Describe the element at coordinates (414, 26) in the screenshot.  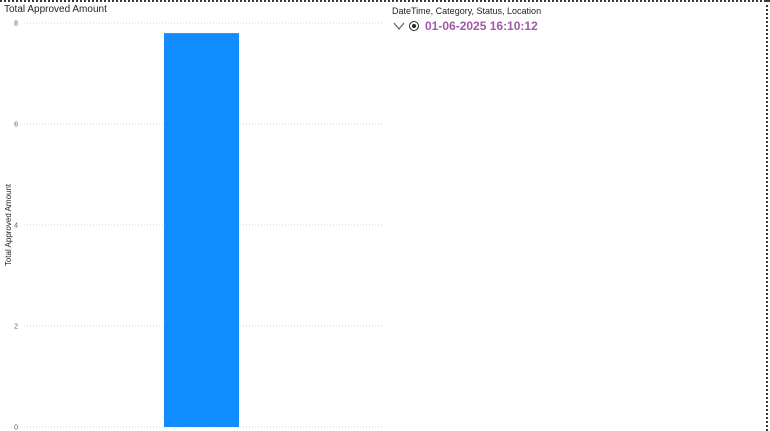
I see `radio-selected-icon` at that location.